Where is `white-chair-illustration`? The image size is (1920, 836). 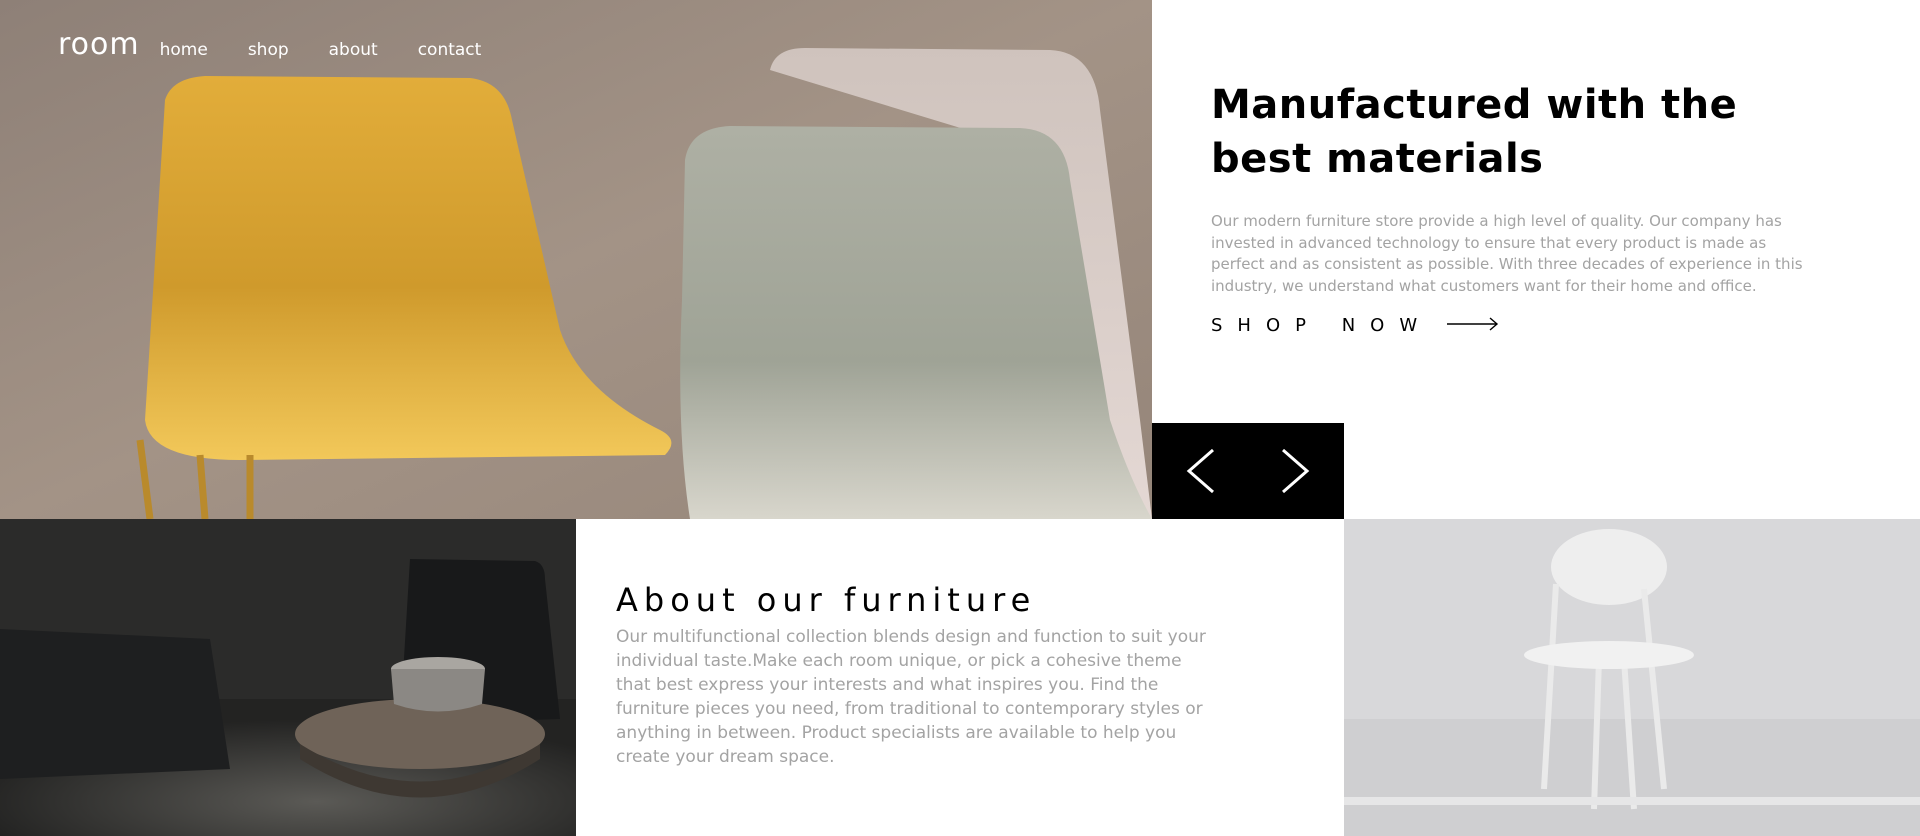
white-chair-illustration is located at coordinates (1632, 677).